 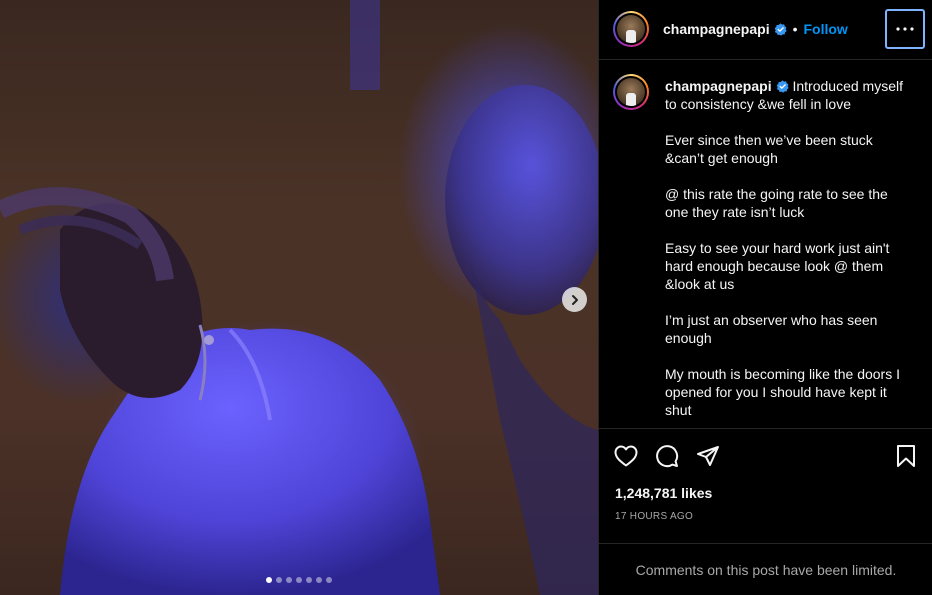 What do you see at coordinates (269, 580) in the screenshot?
I see `carousel-dot-active` at bounding box center [269, 580].